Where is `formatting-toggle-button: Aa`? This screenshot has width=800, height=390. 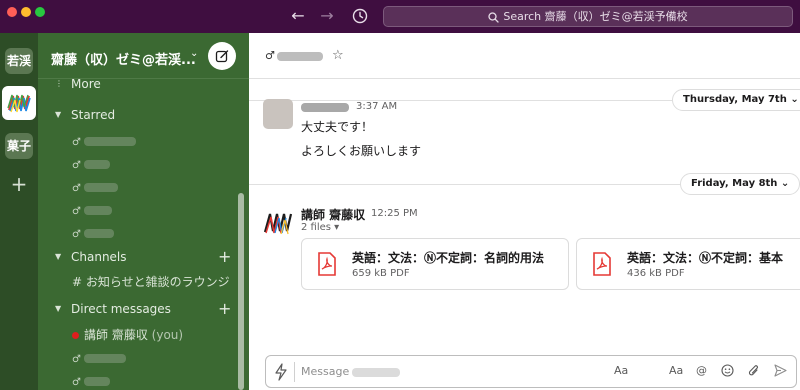
formatting-toggle-button: Aa is located at coordinates (621, 370).